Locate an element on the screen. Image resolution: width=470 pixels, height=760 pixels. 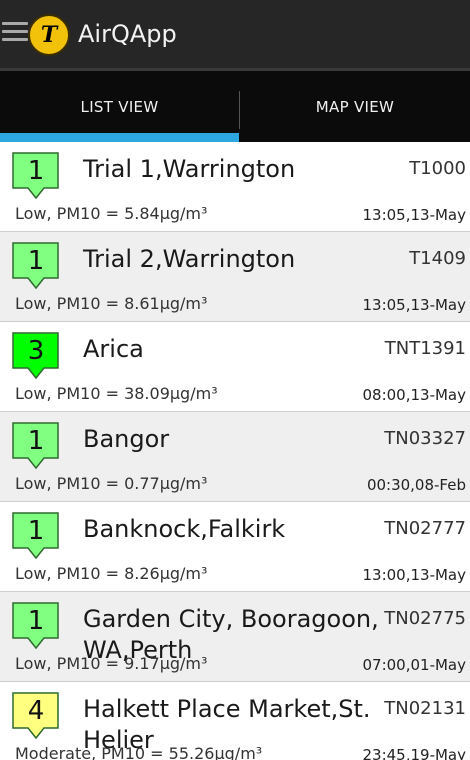
tab-map-view: MAP VIEW is located at coordinates (355, 106).